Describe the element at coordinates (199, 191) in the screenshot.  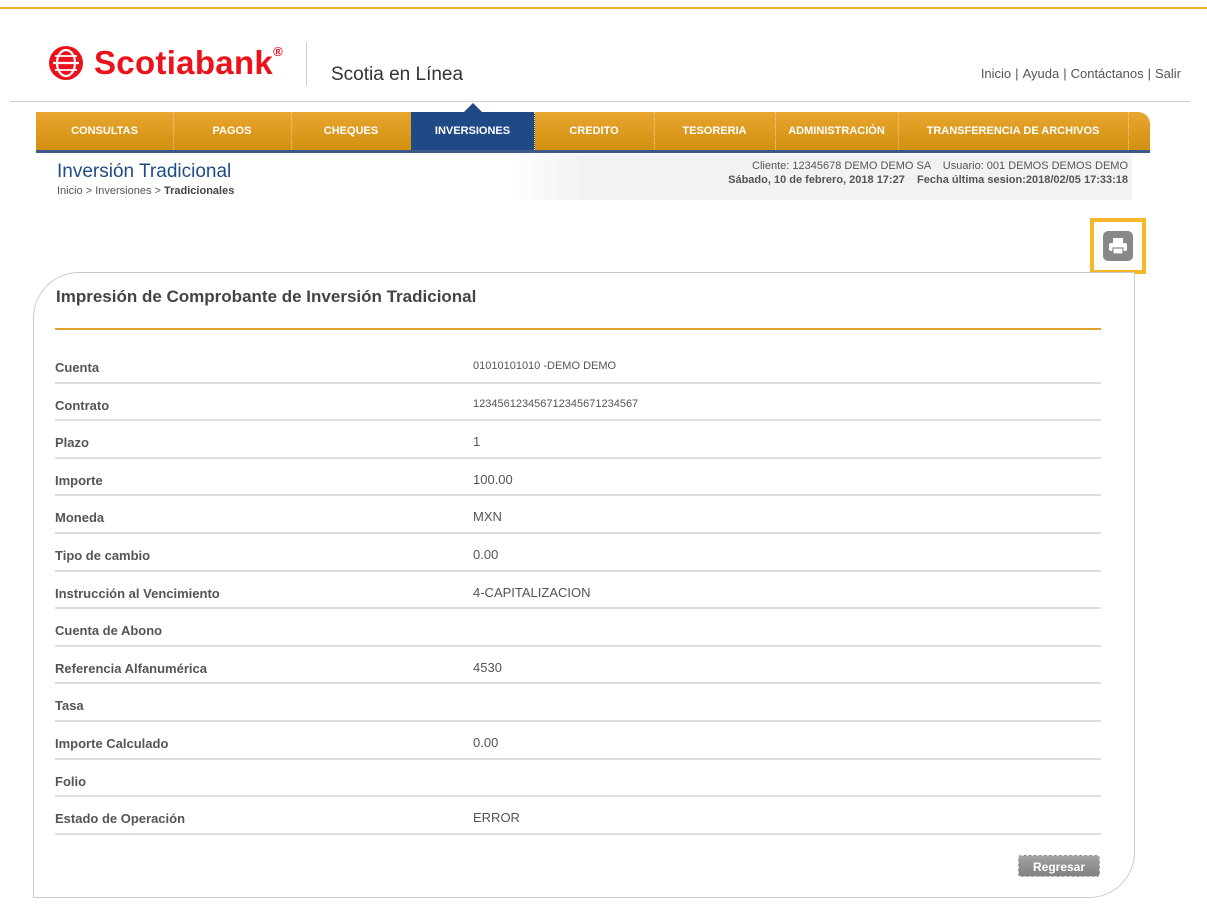
I see `breadcrumb-current: Tradicionales` at that location.